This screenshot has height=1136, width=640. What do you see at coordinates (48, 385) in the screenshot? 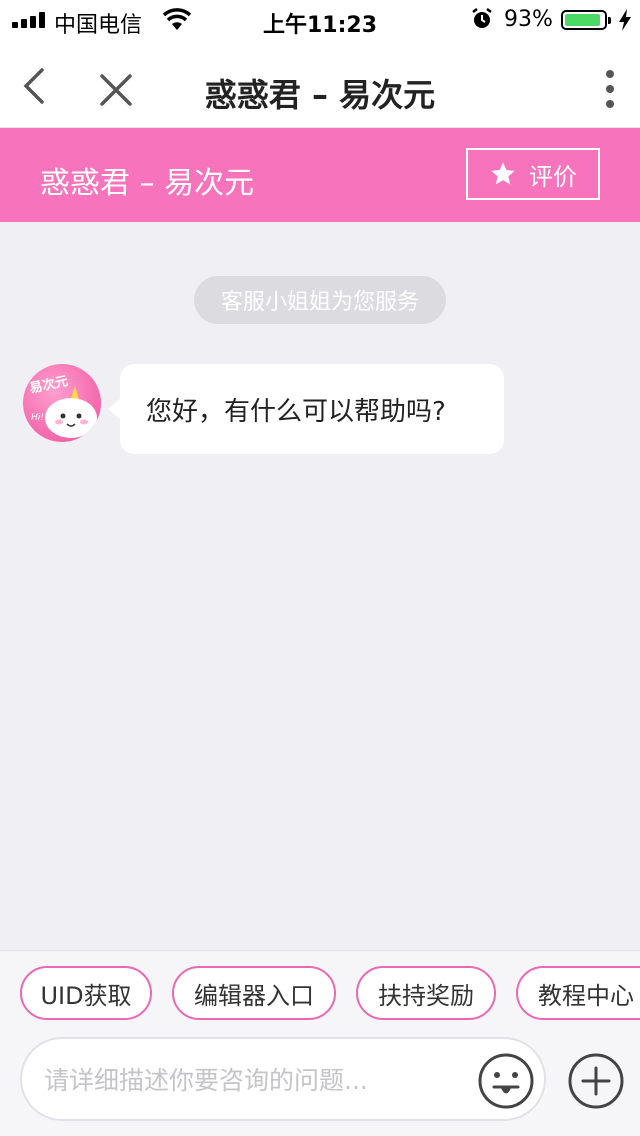
I see `svg-text: 易次元` at bounding box center [48, 385].